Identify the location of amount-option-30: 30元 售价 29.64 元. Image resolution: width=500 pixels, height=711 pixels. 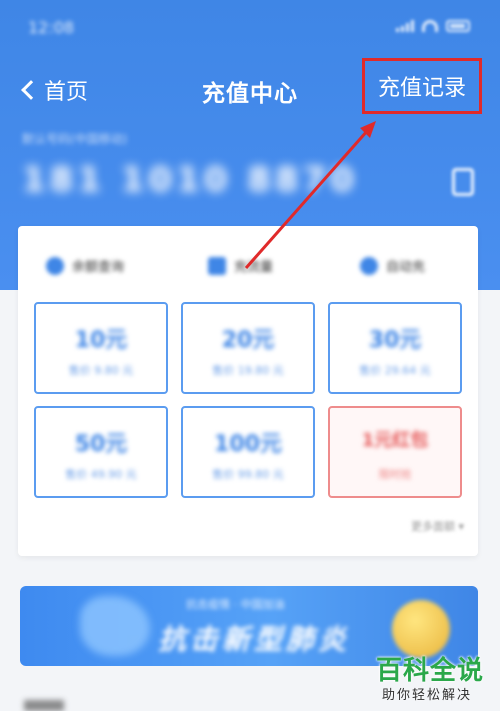
(395, 348).